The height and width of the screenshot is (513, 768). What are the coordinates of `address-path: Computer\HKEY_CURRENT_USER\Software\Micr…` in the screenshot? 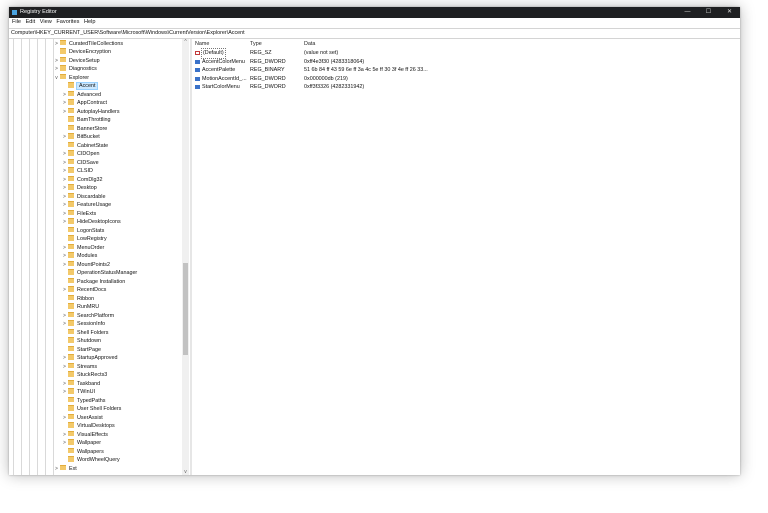 It's located at (128, 33).